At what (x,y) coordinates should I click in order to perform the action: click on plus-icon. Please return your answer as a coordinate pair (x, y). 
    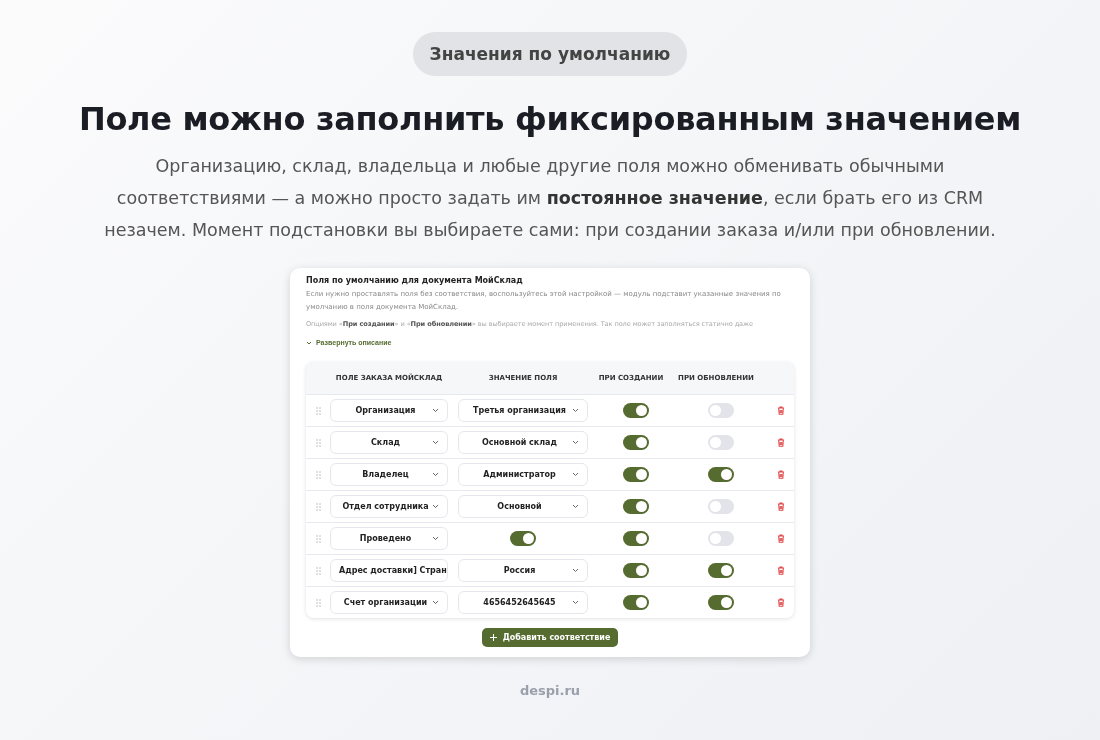
    Looking at the image, I should click on (493, 637).